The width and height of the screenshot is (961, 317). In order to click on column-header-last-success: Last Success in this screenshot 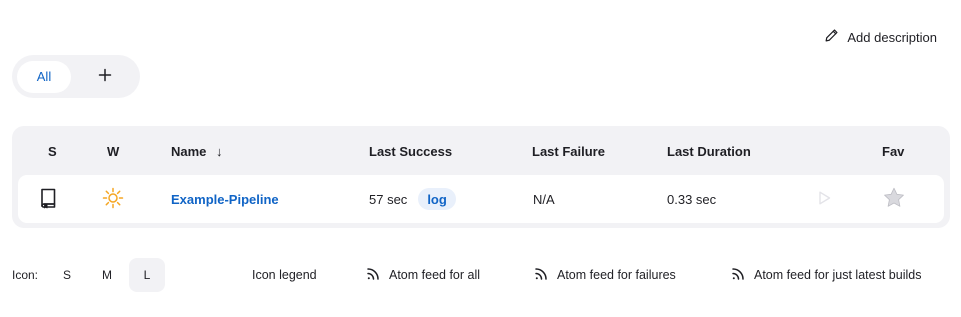, I will do `click(410, 151)`.